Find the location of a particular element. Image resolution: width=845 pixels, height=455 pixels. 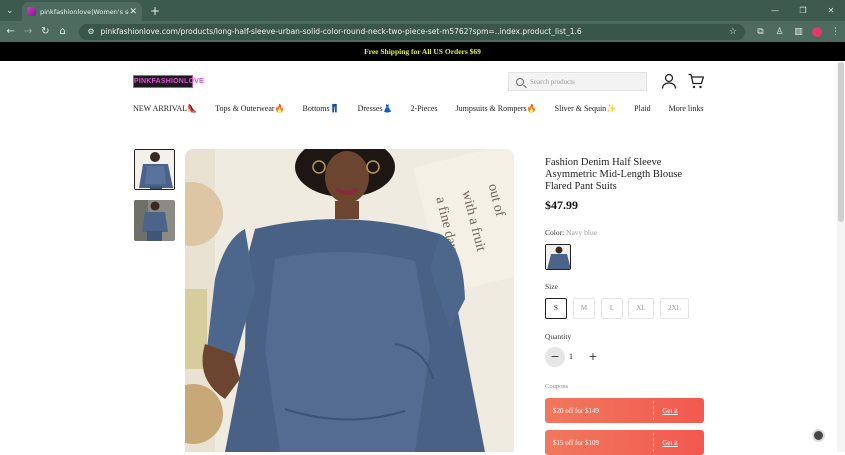

forward-arrow-icon: → is located at coordinates (27, 31).